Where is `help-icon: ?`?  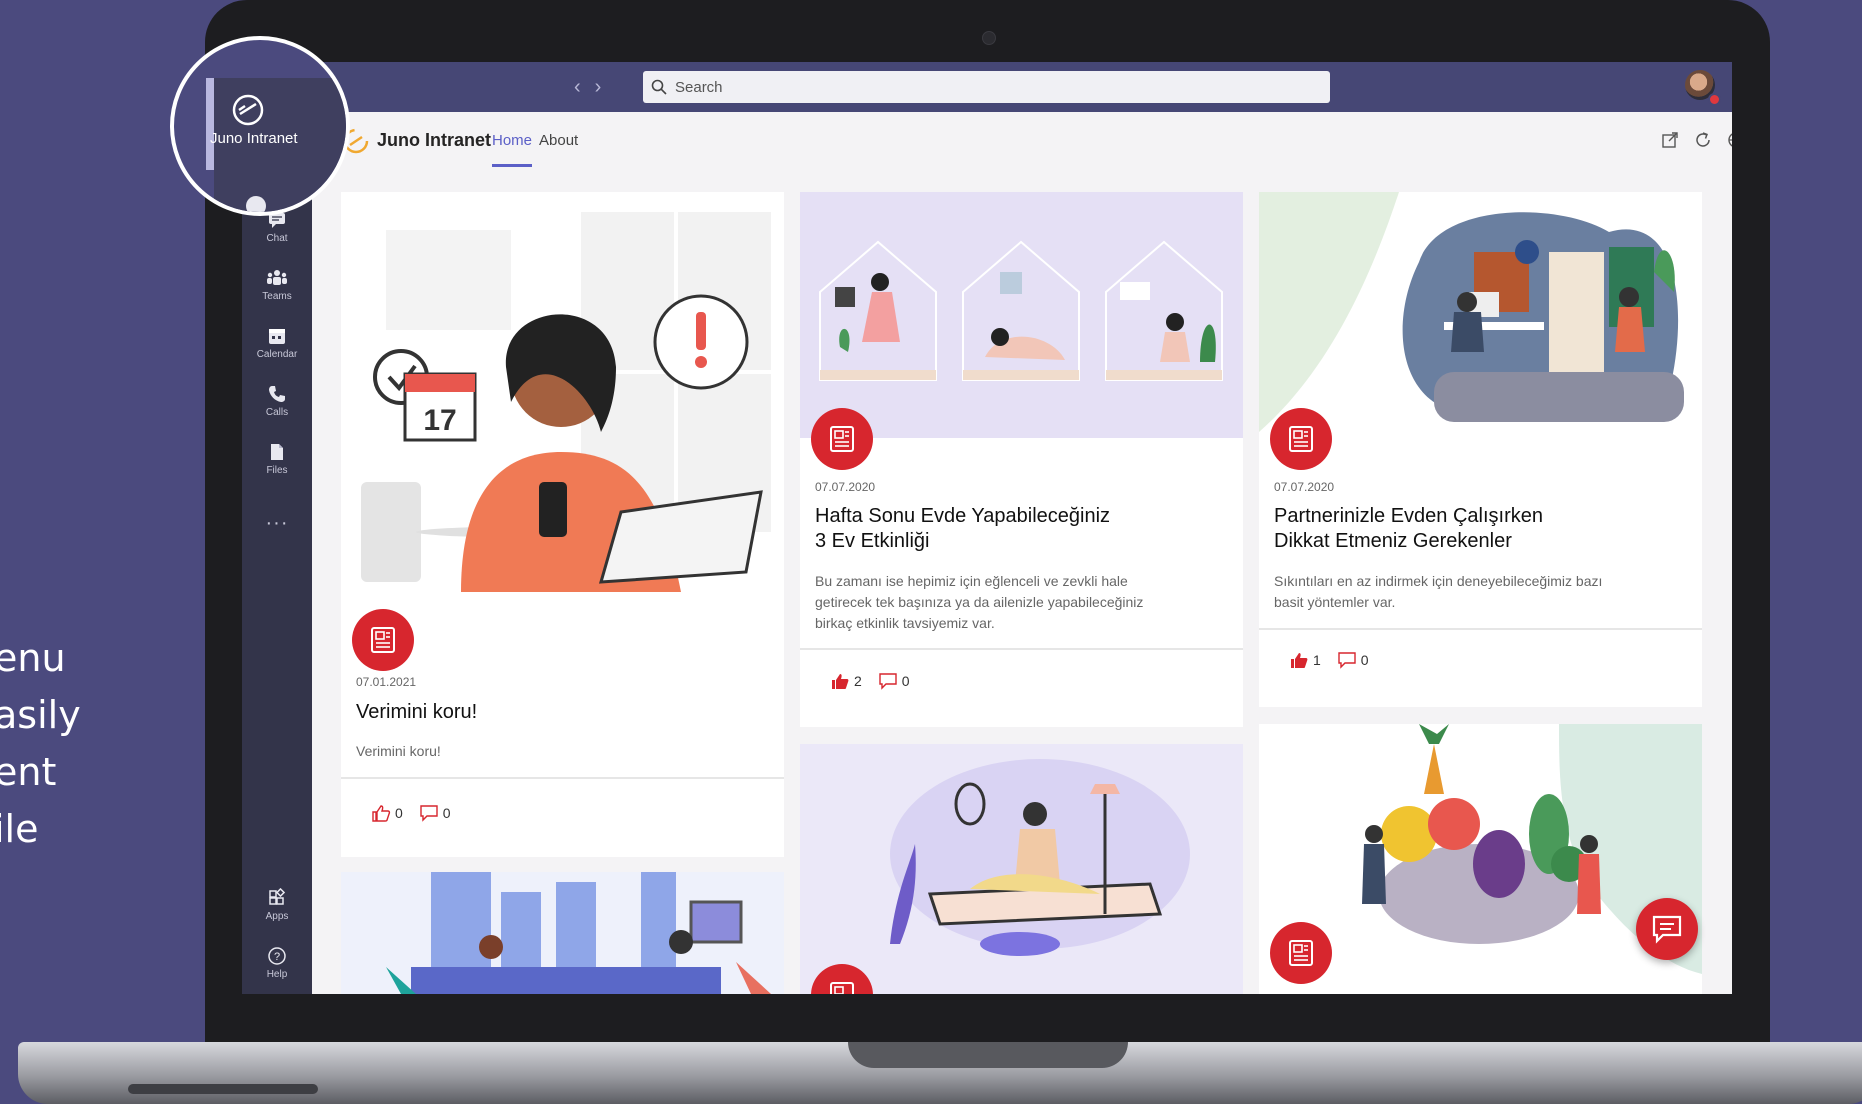
help-icon: ? is located at coordinates (277, 956).